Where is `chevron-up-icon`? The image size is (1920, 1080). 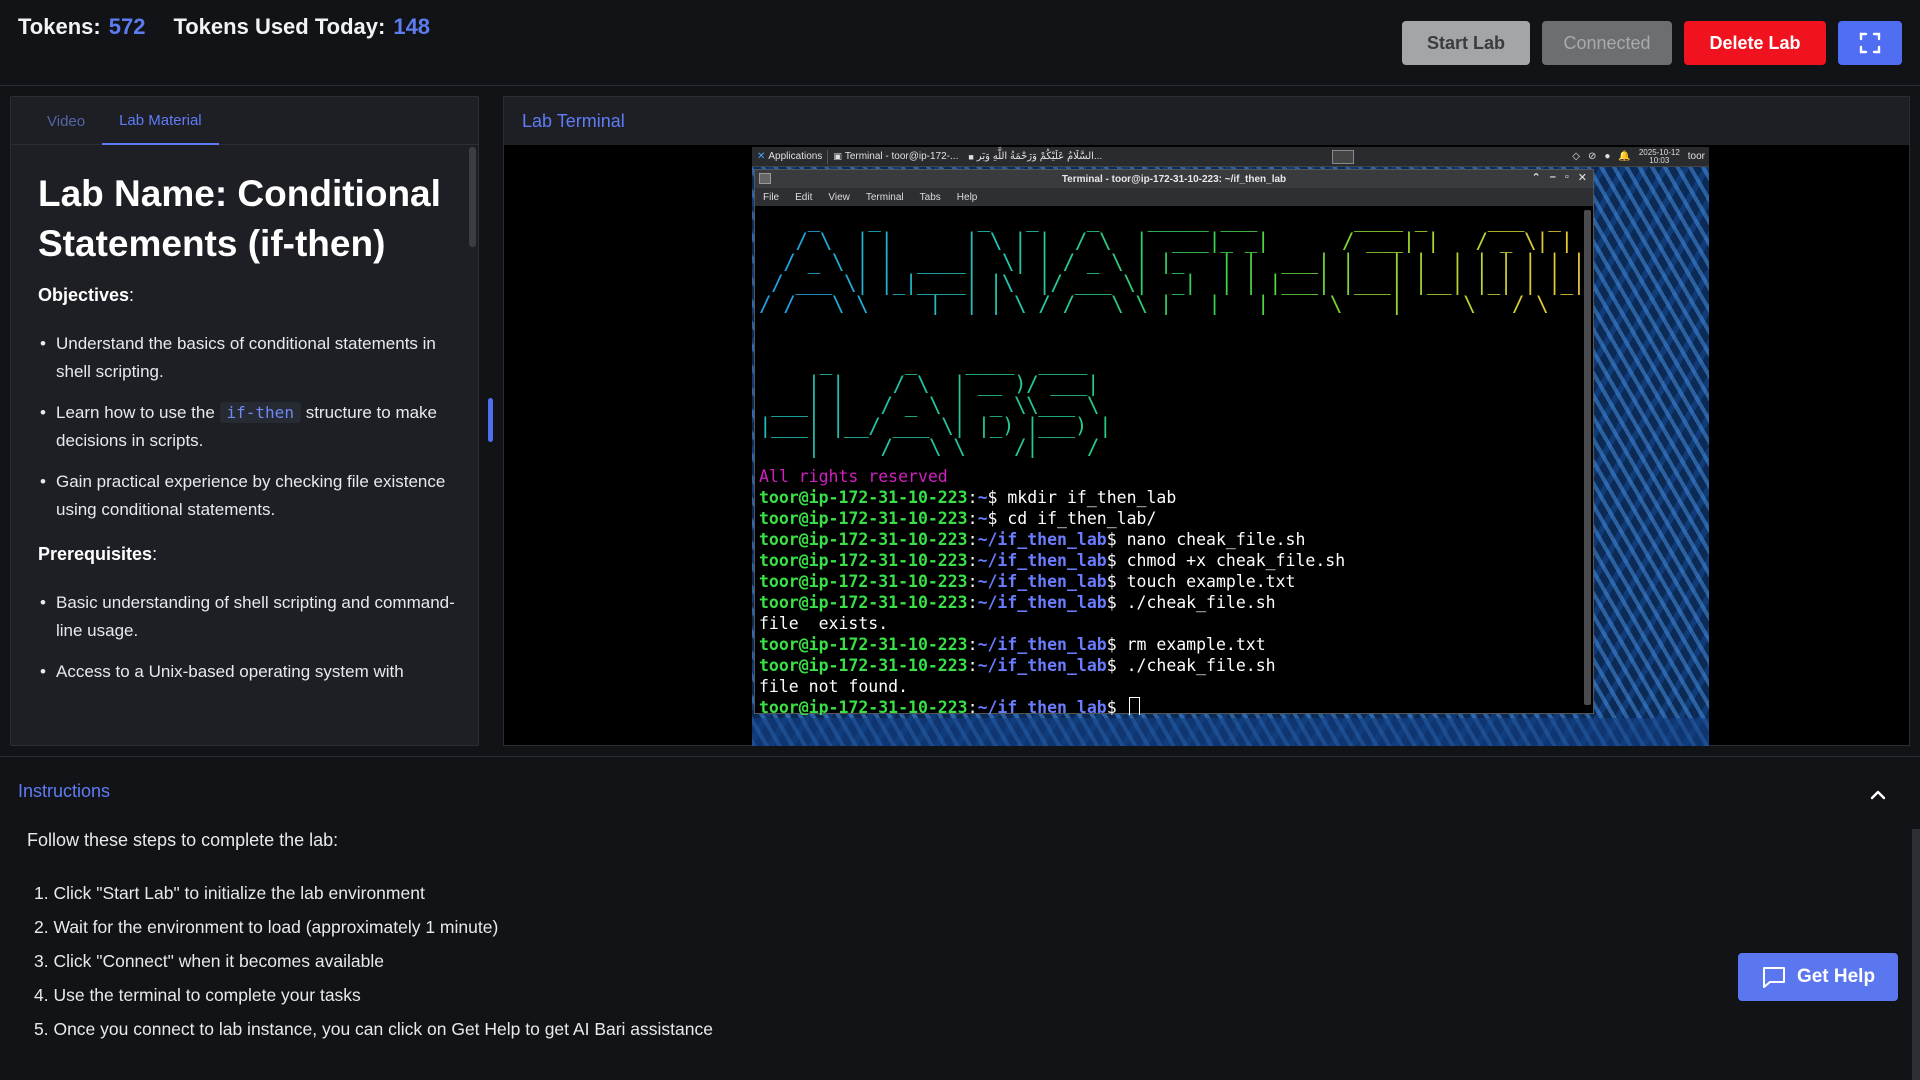
chevron-up-icon is located at coordinates (1878, 795).